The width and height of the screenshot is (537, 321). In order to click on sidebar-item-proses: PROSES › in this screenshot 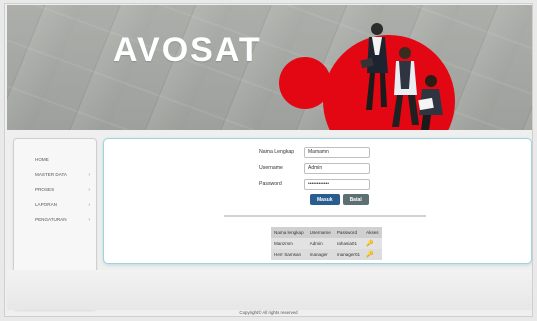, I will do `click(55, 189)`.